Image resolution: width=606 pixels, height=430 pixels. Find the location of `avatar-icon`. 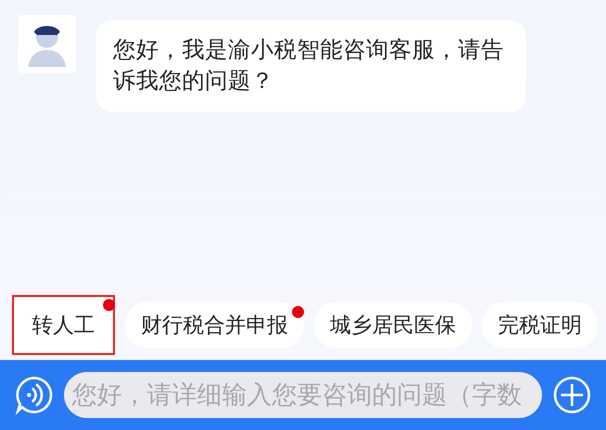

avatar-icon is located at coordinates (47, 44).